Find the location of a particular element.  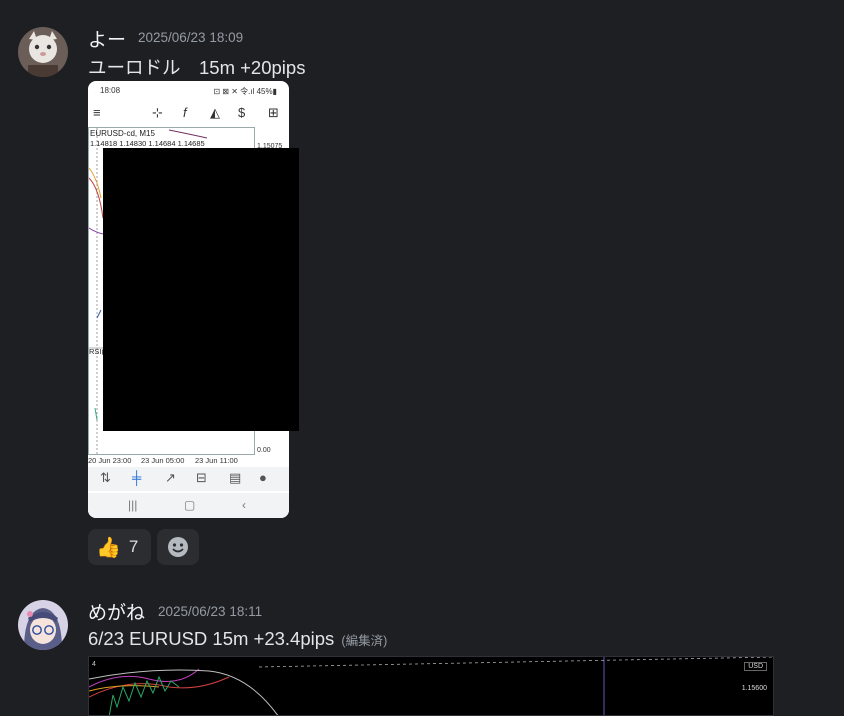

phone-nav-bar: ||| ▢ ‹ is located at coordinates (188, 505).